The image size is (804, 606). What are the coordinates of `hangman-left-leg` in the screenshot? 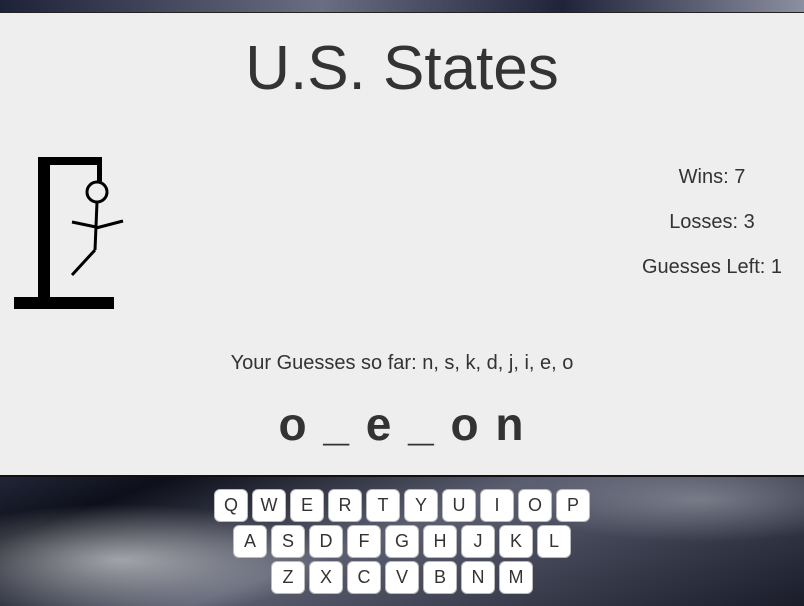 It's located at (83, 262).